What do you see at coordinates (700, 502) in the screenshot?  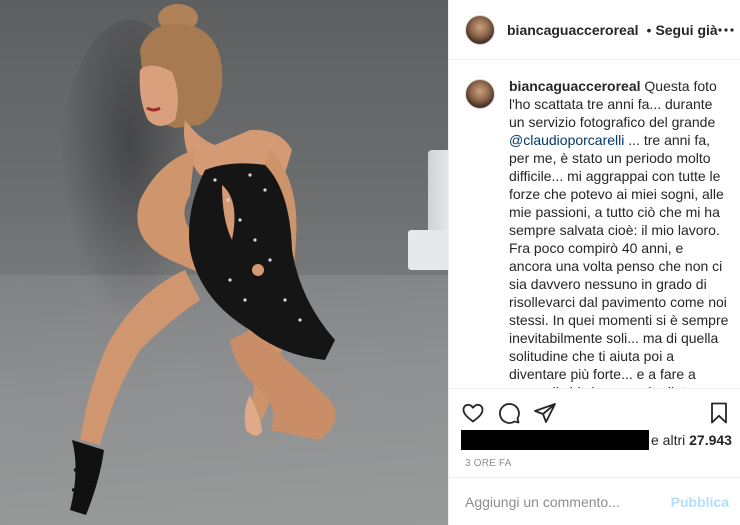 I see `publish-button: Pubblica` at bounding box center [700, 502].